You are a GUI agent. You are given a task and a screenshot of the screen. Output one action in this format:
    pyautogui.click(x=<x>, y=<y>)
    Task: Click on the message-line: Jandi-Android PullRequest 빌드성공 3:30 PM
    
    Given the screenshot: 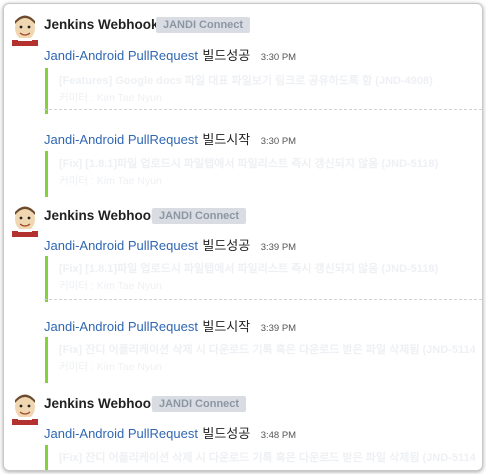 What is the action you would take?
    pyautogui.click(x=263, y=54)
    